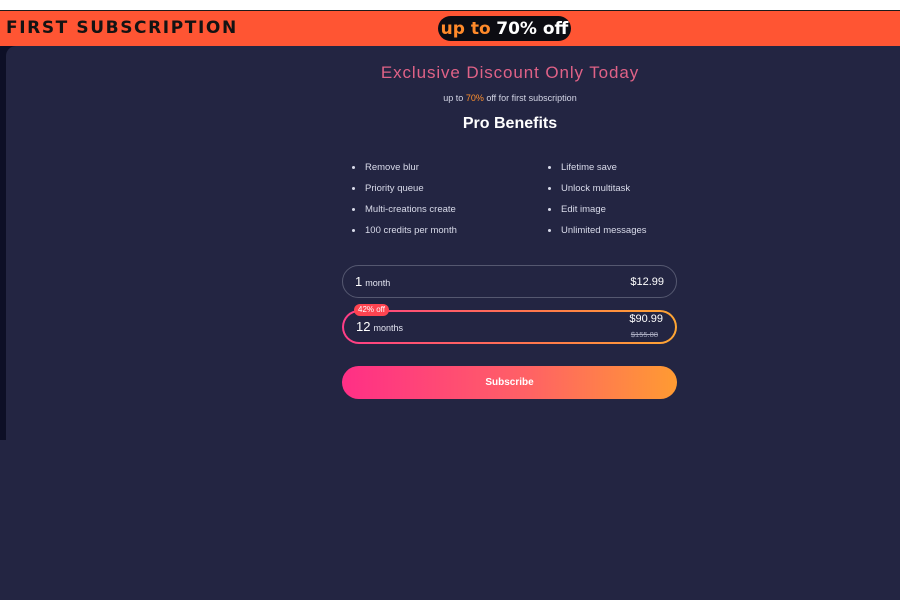 The height and width of the screenshot is (600, 900). I want to click on benefit-label: 100 credits per month, so click(411, 230).